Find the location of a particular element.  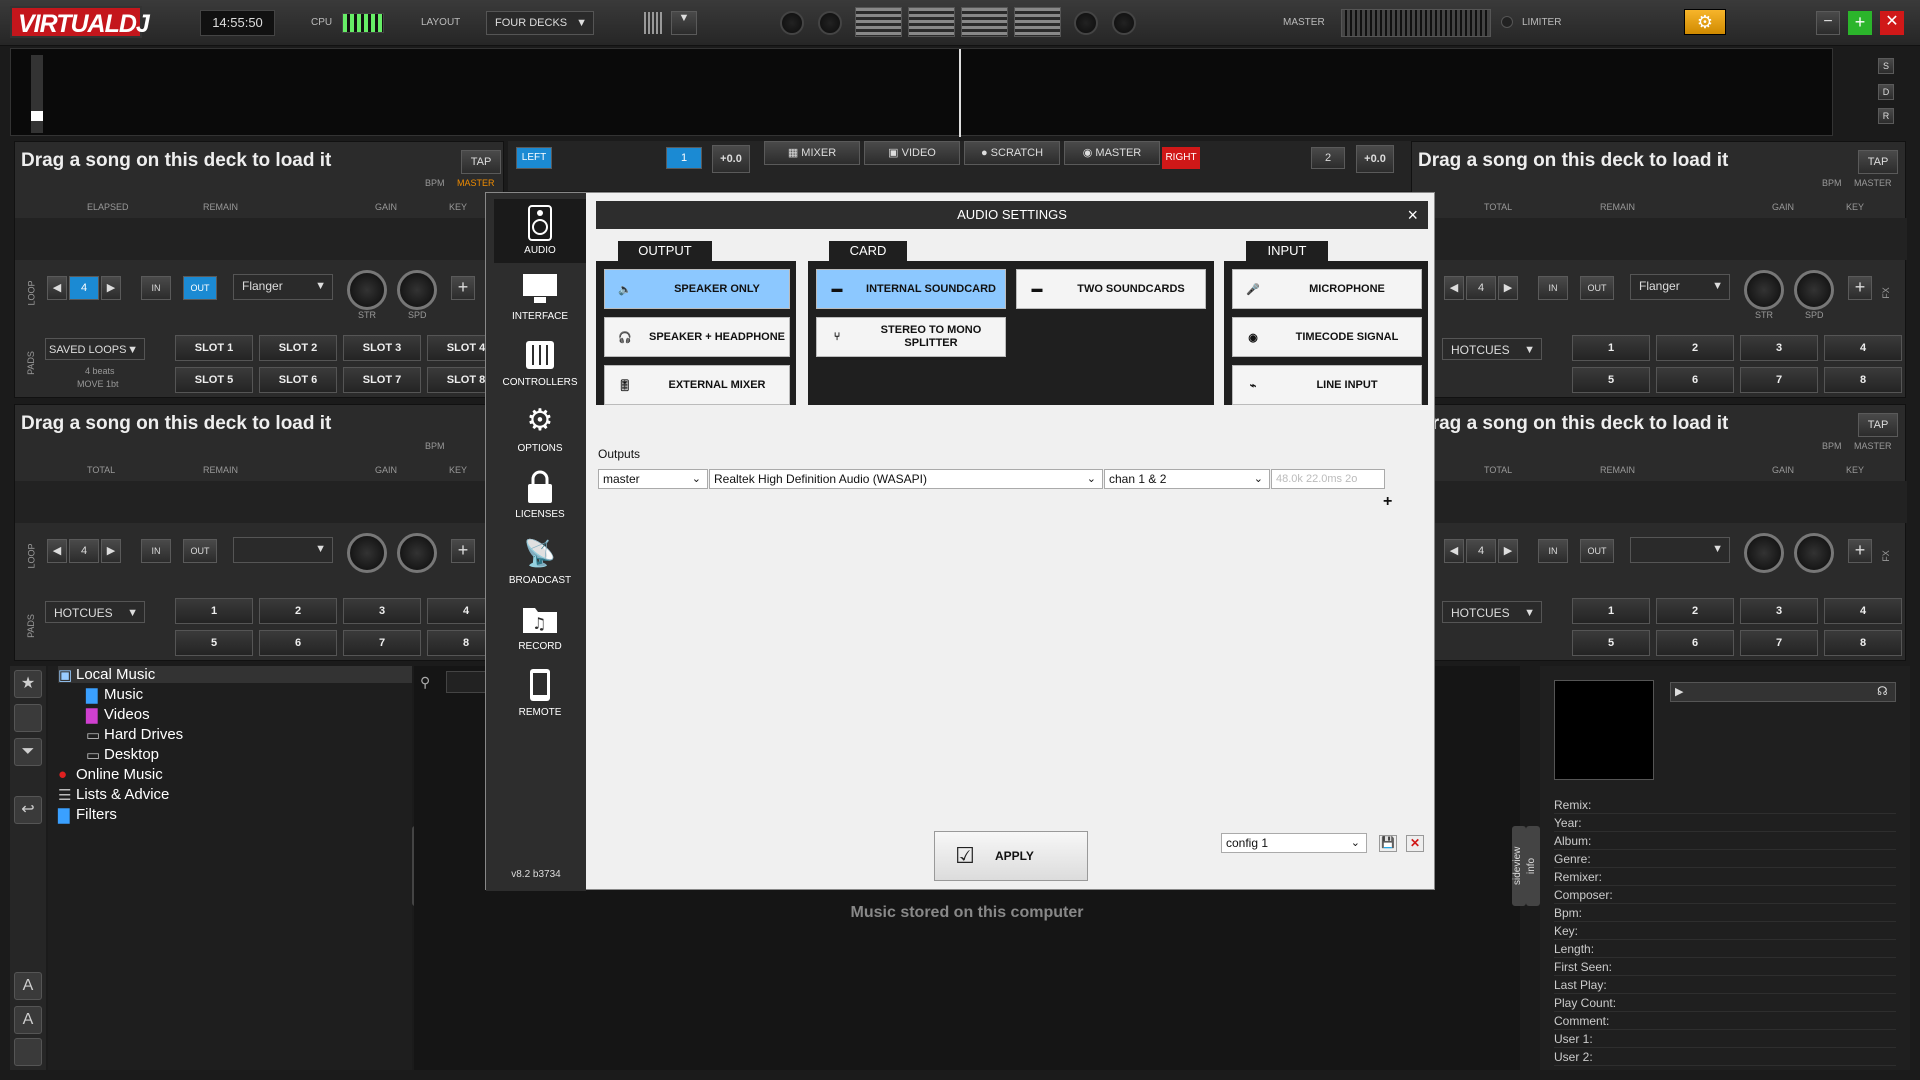

deck-4-pad-7: 7 is located at coordinates (1779, 643).